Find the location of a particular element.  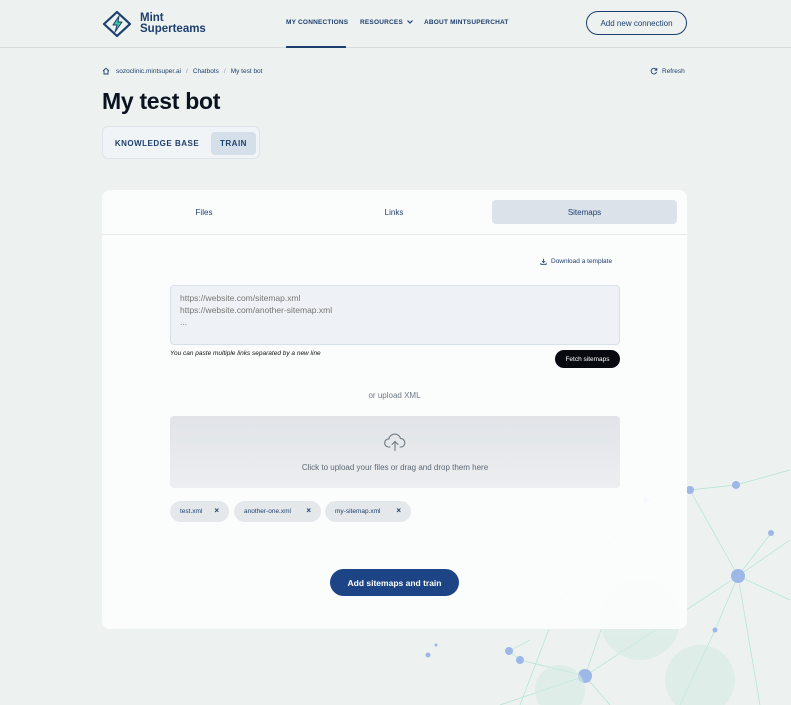

lightning-diamond-icon is located at coordinates (117, 24).